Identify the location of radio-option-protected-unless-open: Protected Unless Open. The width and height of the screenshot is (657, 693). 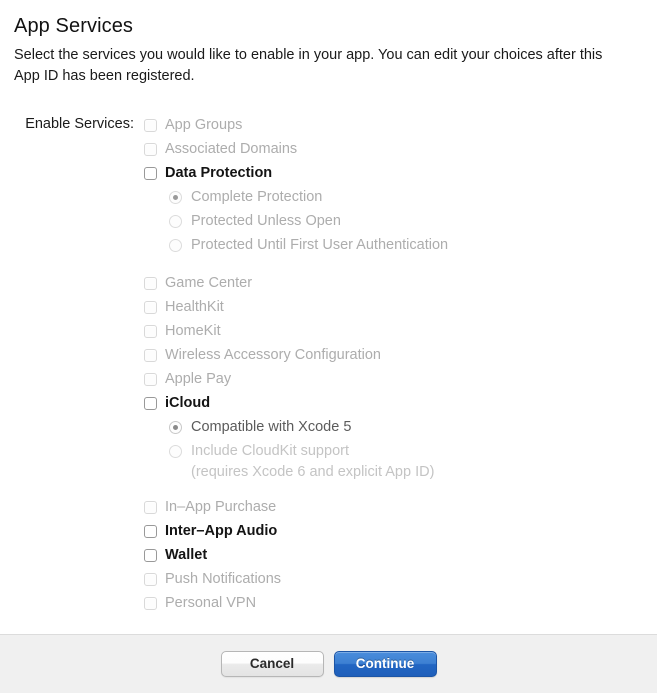
(393, 223).